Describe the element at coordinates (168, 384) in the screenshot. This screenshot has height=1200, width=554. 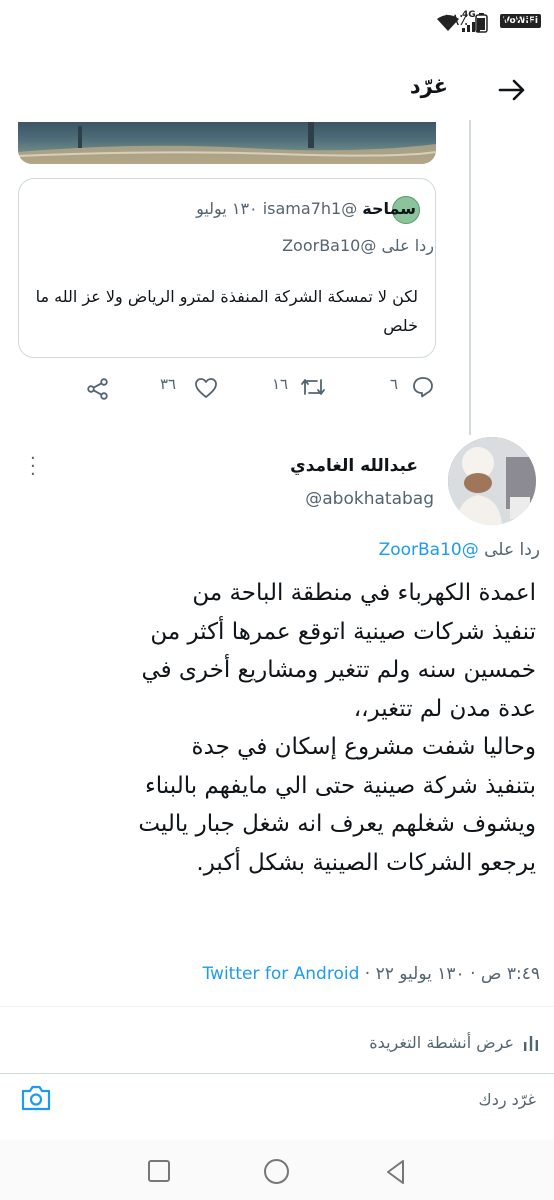
I see `like-count: ٣٦` at that location.